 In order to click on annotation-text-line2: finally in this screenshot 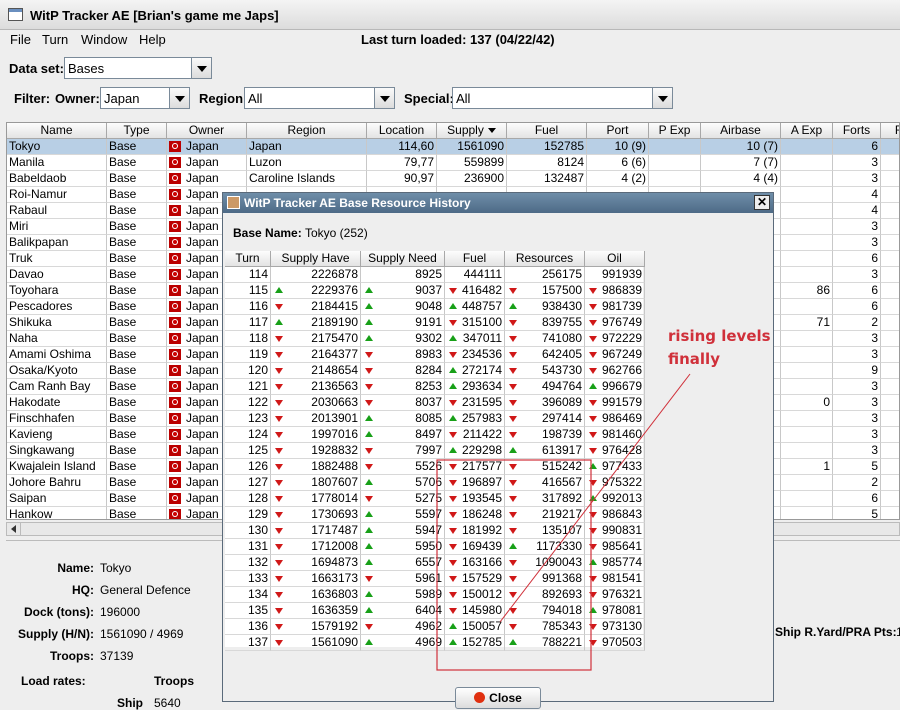, I will do `click(694, 359)`.